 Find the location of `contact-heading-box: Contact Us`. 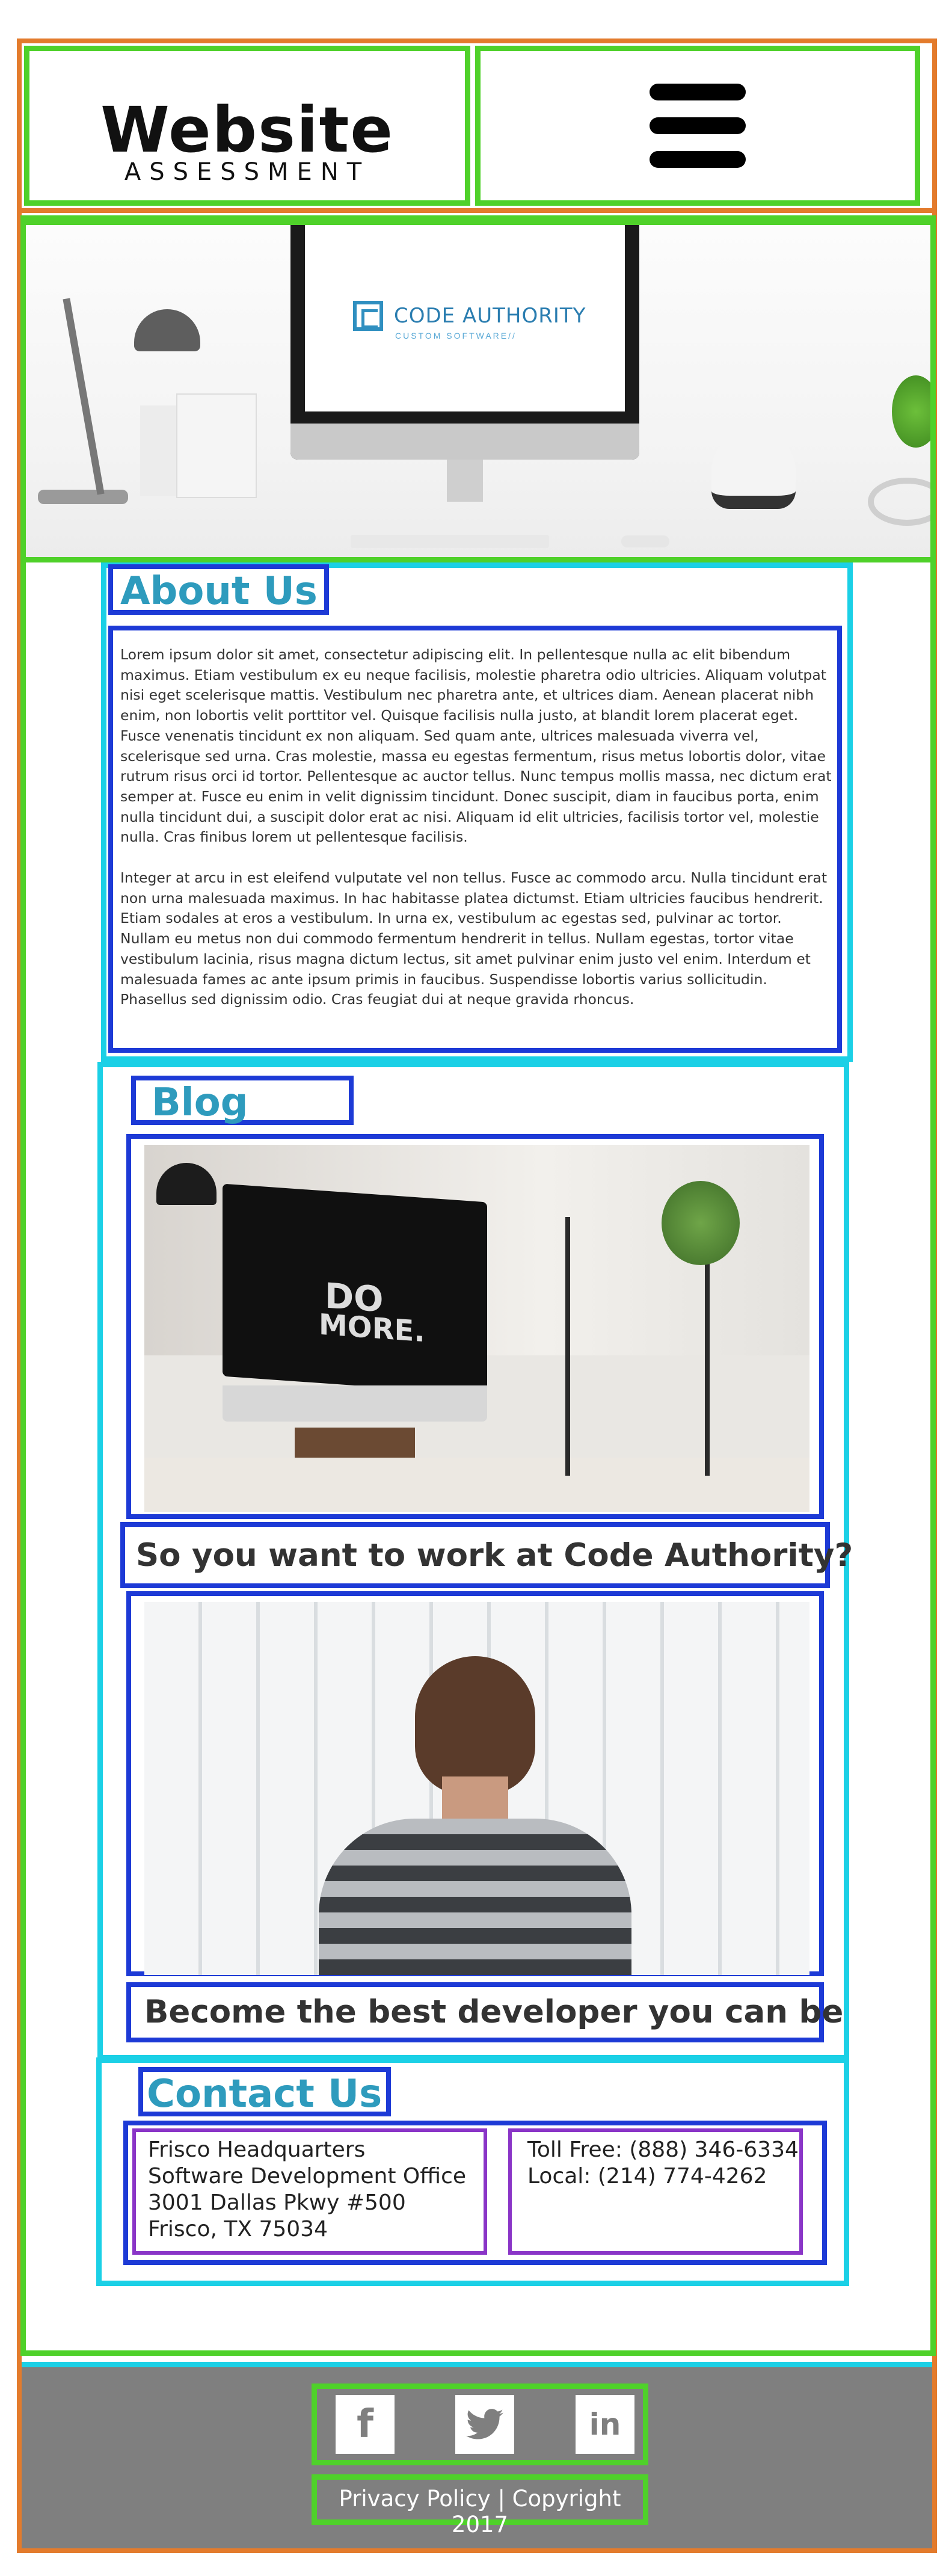

contact-heading-box: Contact Us is located at coordinates (264, 2091).